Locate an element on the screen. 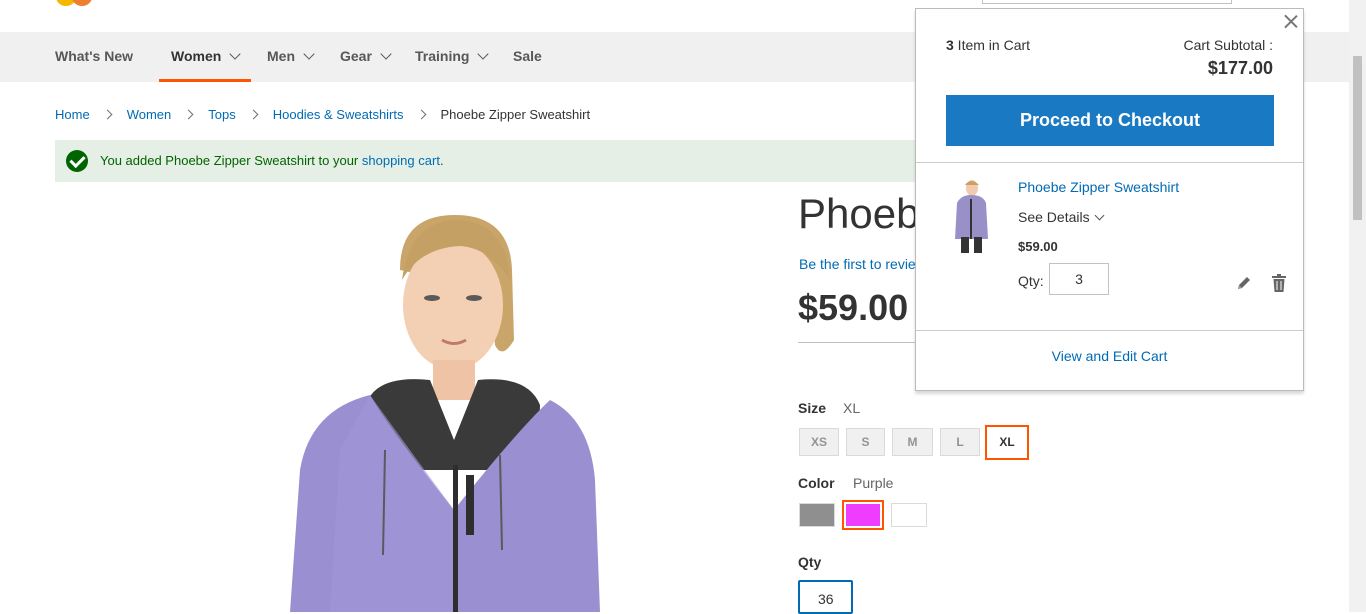 This screenshot has width=1366, height=614. store-logo is located at coordinates (76, 4).